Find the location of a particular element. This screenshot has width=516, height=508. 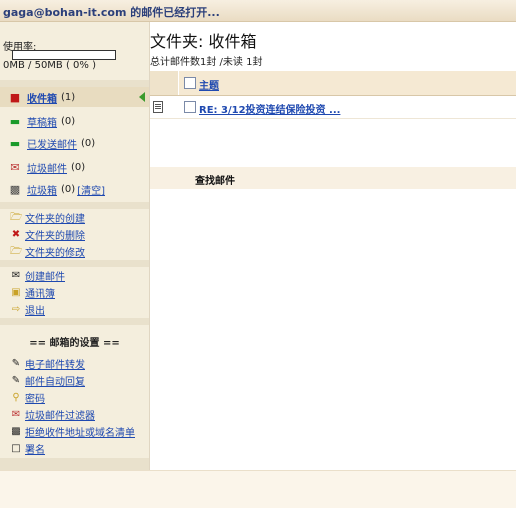

action-label: 创建邮件 is located at coordinates (45, 277).